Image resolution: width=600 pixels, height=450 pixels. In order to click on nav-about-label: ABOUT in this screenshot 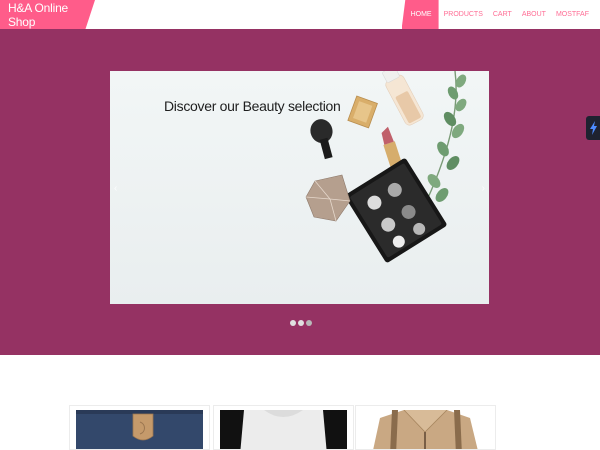, I will do `click(533, 14)`.